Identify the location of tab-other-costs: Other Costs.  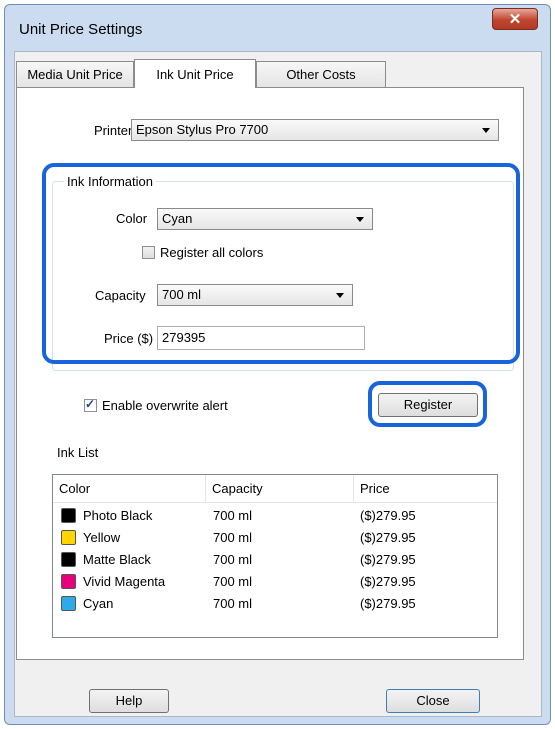
(321, 74).